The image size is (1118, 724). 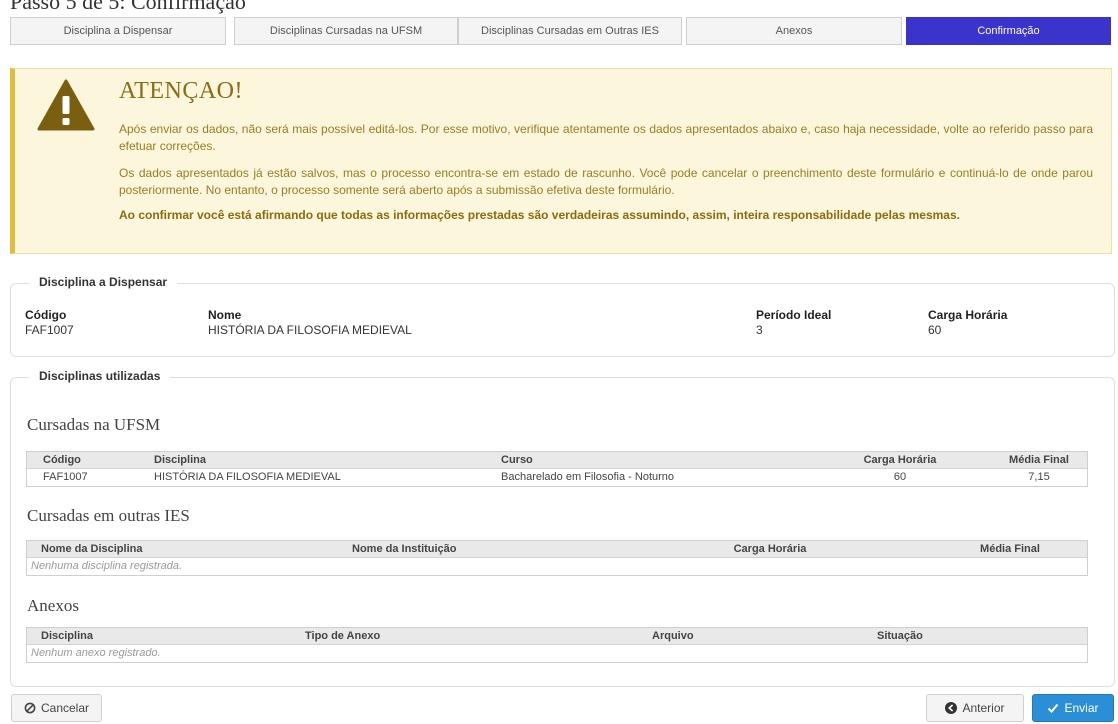 I want to click on section-title-outras-ies: Cursadas em outras IES, so click(x=108, y=515).